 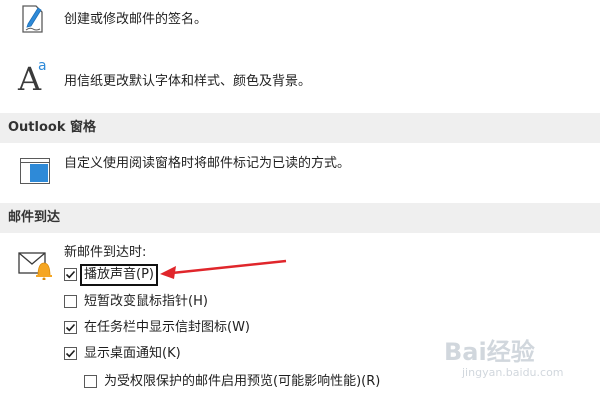 I want to click on taskbar-envelope-label: 在任务栏中显示信封图标(W), so click(x=167, y=328).